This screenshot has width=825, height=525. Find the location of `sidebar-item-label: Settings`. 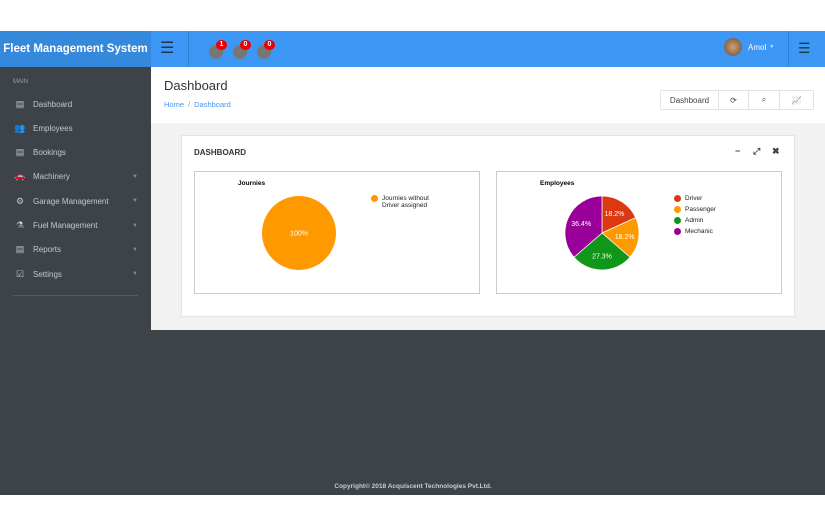

sidebar-item-label: Settings is located at coordinates (47, 274).